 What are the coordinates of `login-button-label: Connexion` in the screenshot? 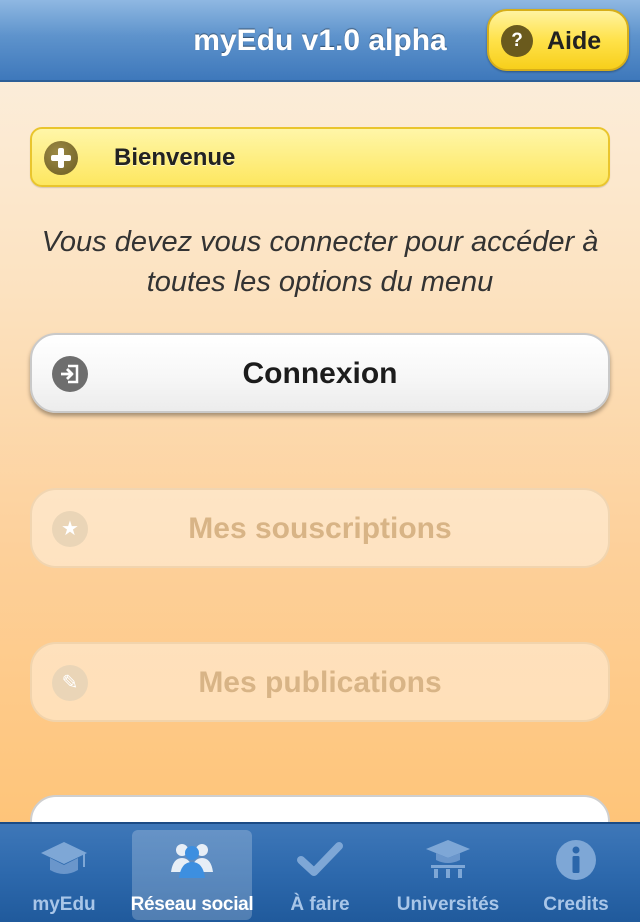 It's located at (320, 373).